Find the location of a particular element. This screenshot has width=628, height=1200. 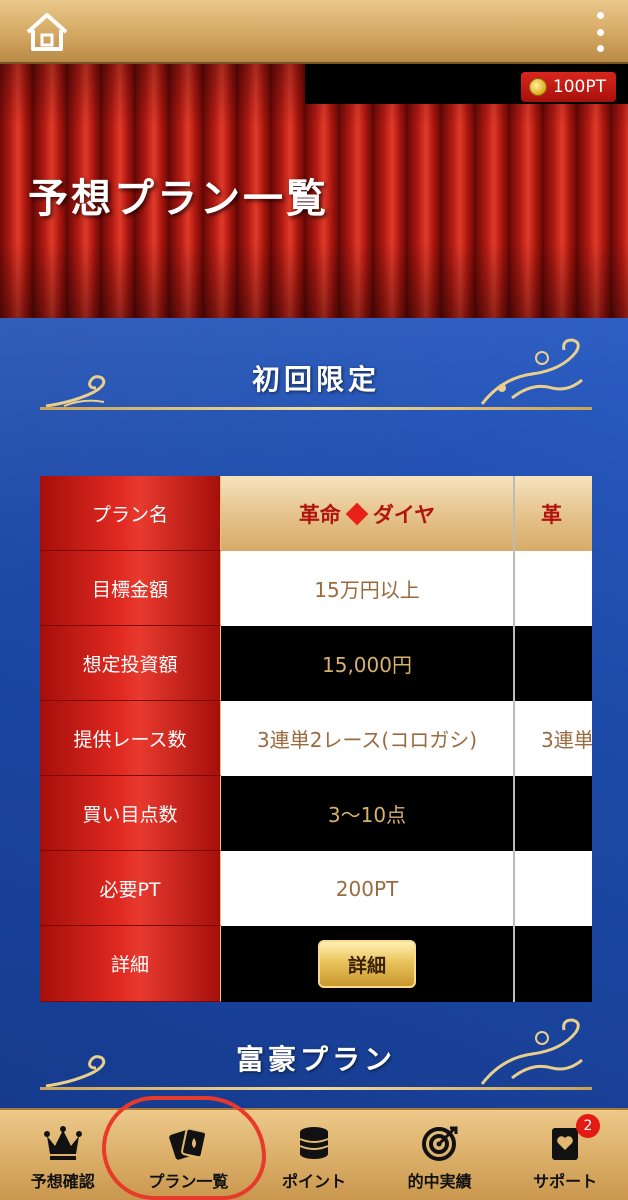

row-header: 提供レース数 is located at coordinates (130, 738).